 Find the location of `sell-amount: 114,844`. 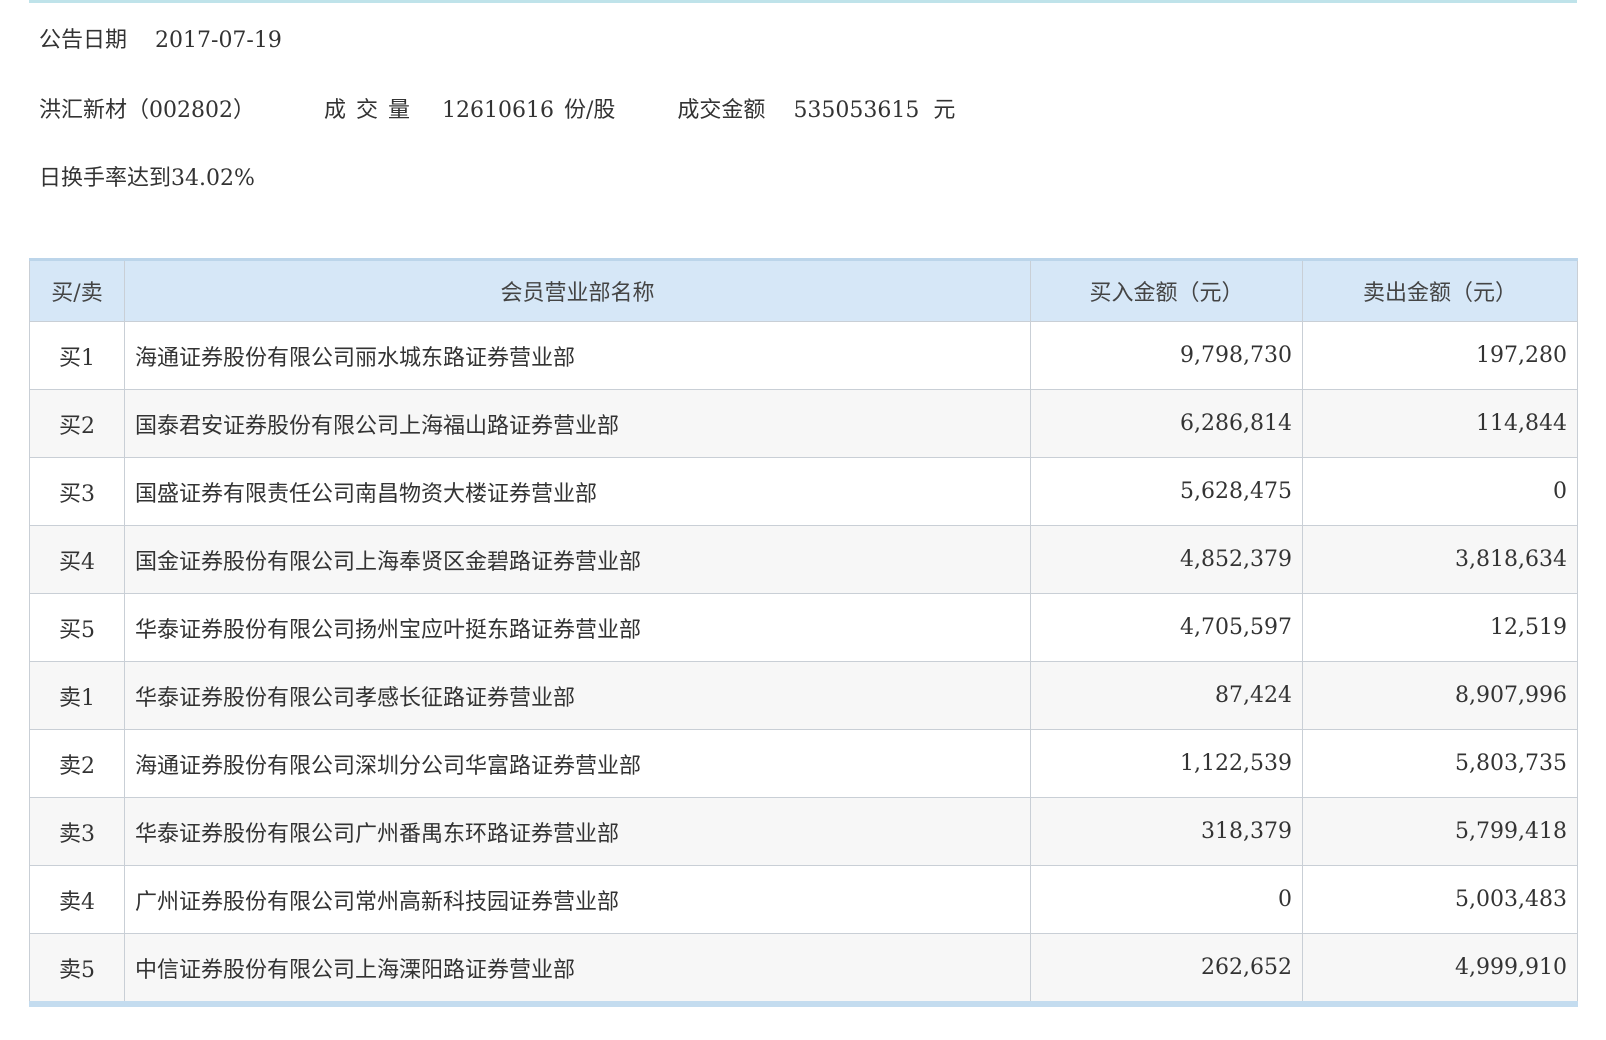

sell-amount: 114,844 is located at coordinates (1440, 423).